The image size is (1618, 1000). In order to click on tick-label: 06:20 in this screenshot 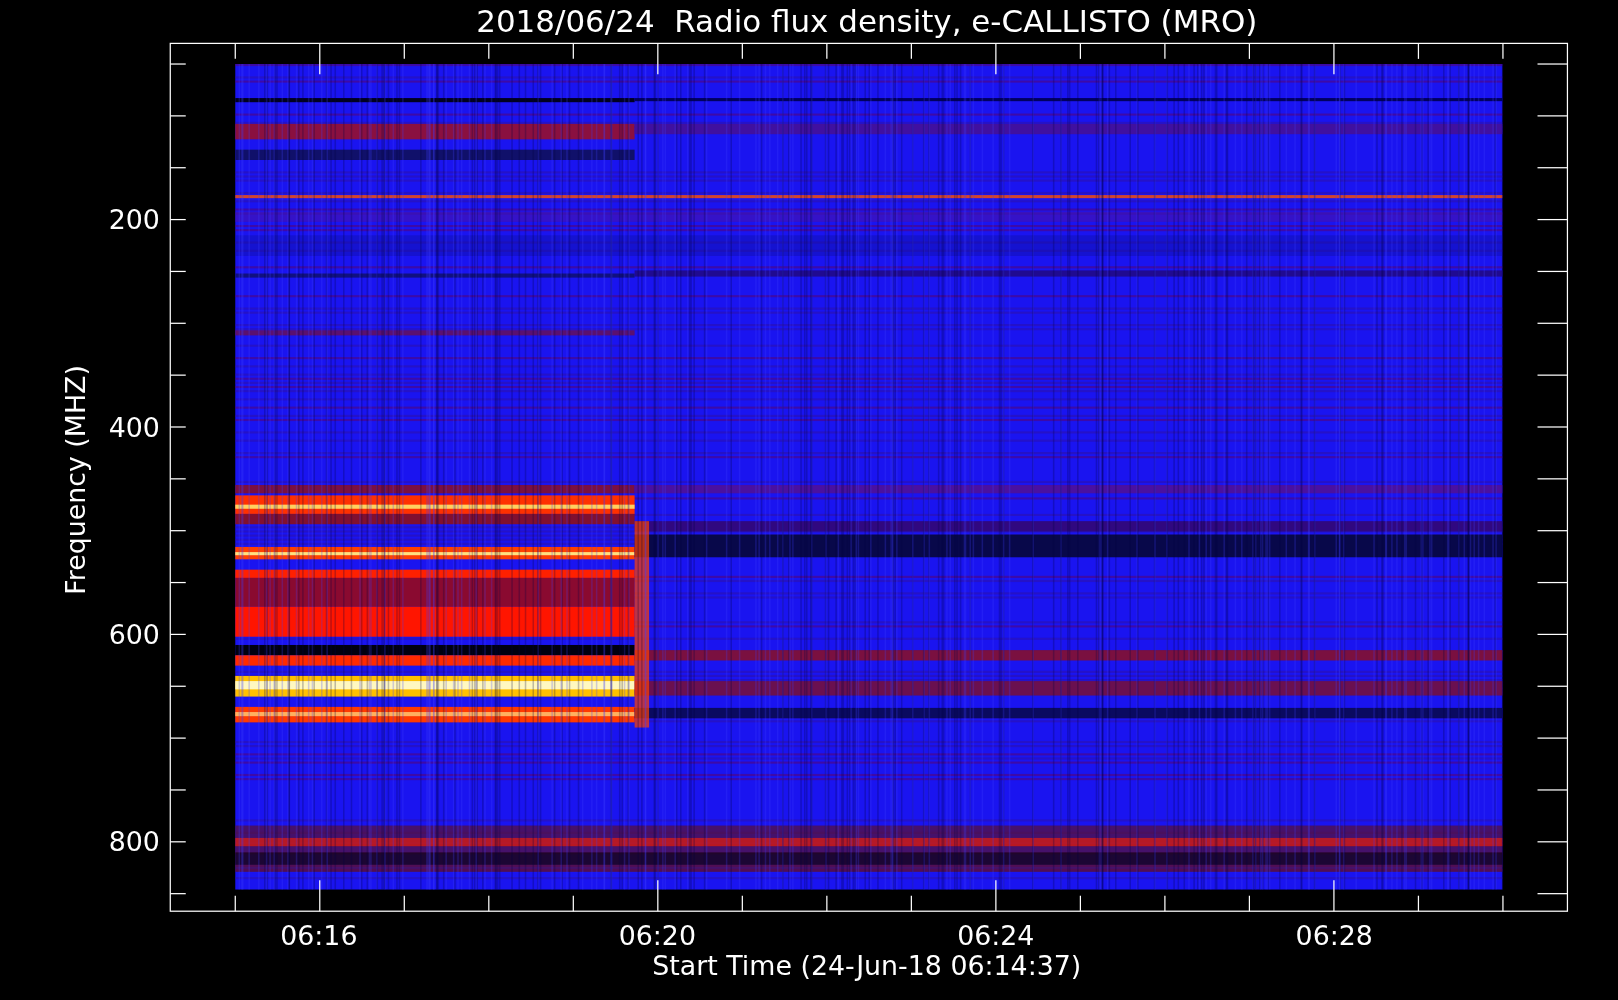, I will do `click(657, 936)`.